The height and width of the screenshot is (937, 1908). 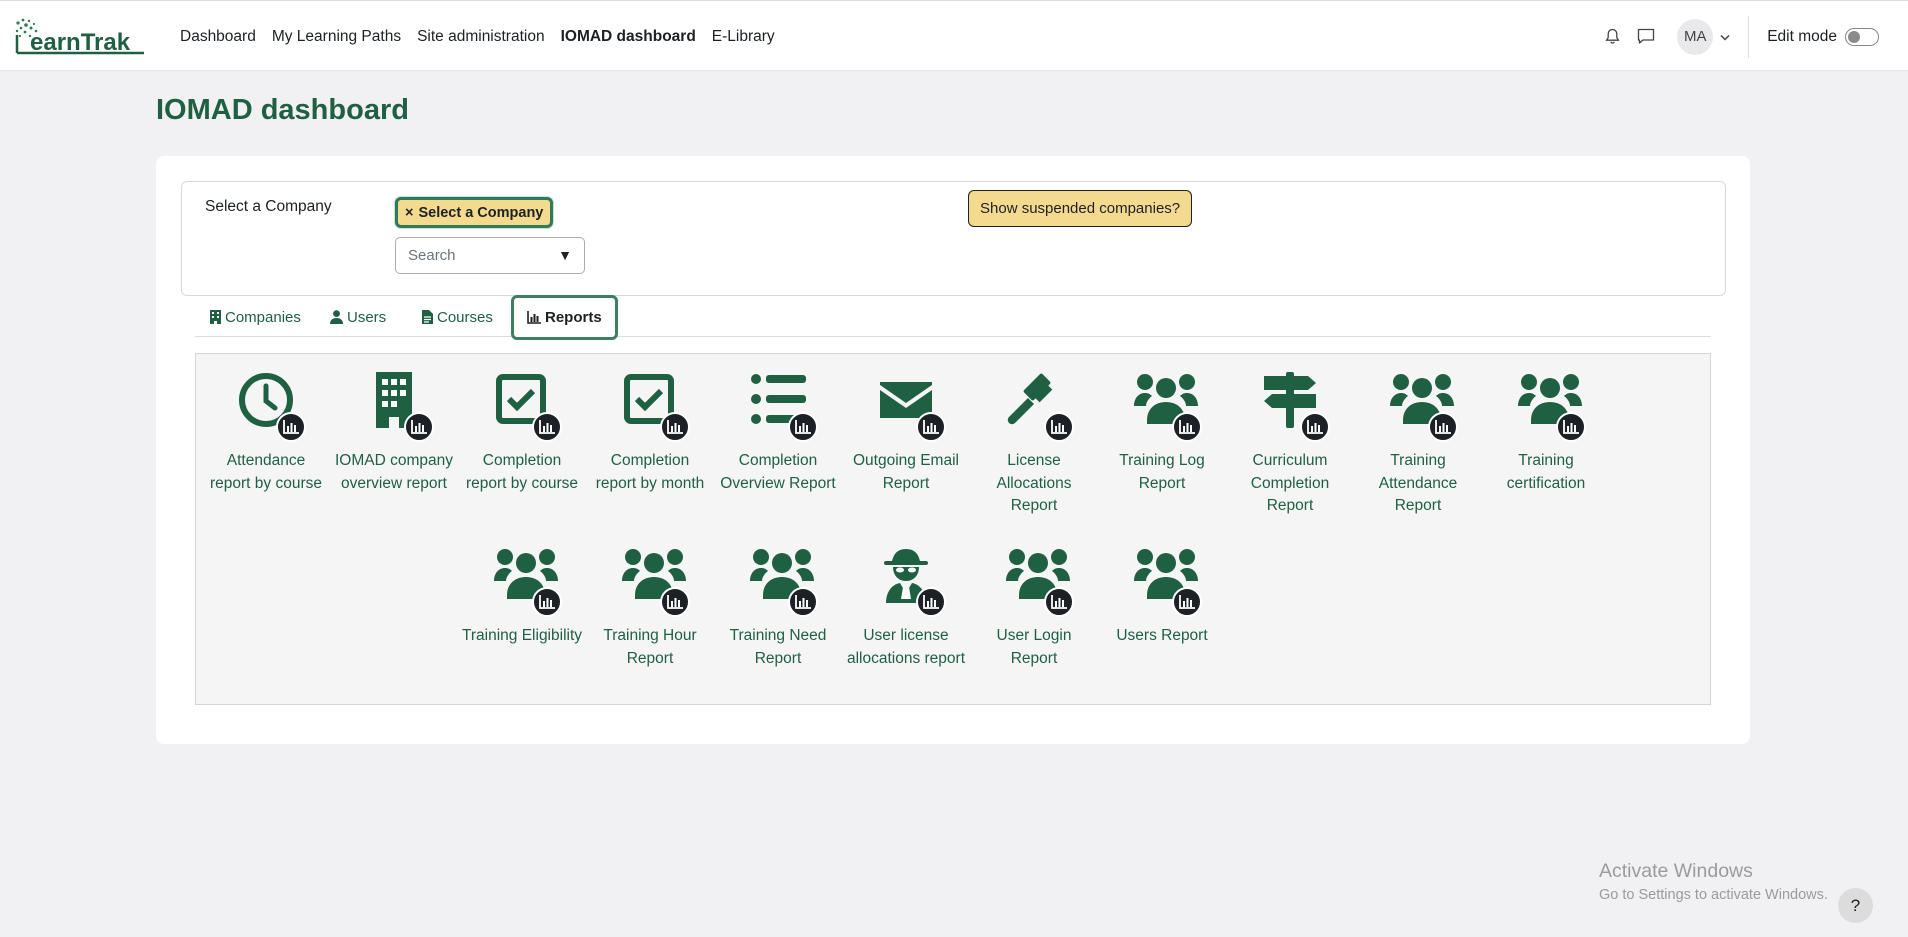 I want to click on selected-company-chip: × Select a Company, so click(x=474, y=212).